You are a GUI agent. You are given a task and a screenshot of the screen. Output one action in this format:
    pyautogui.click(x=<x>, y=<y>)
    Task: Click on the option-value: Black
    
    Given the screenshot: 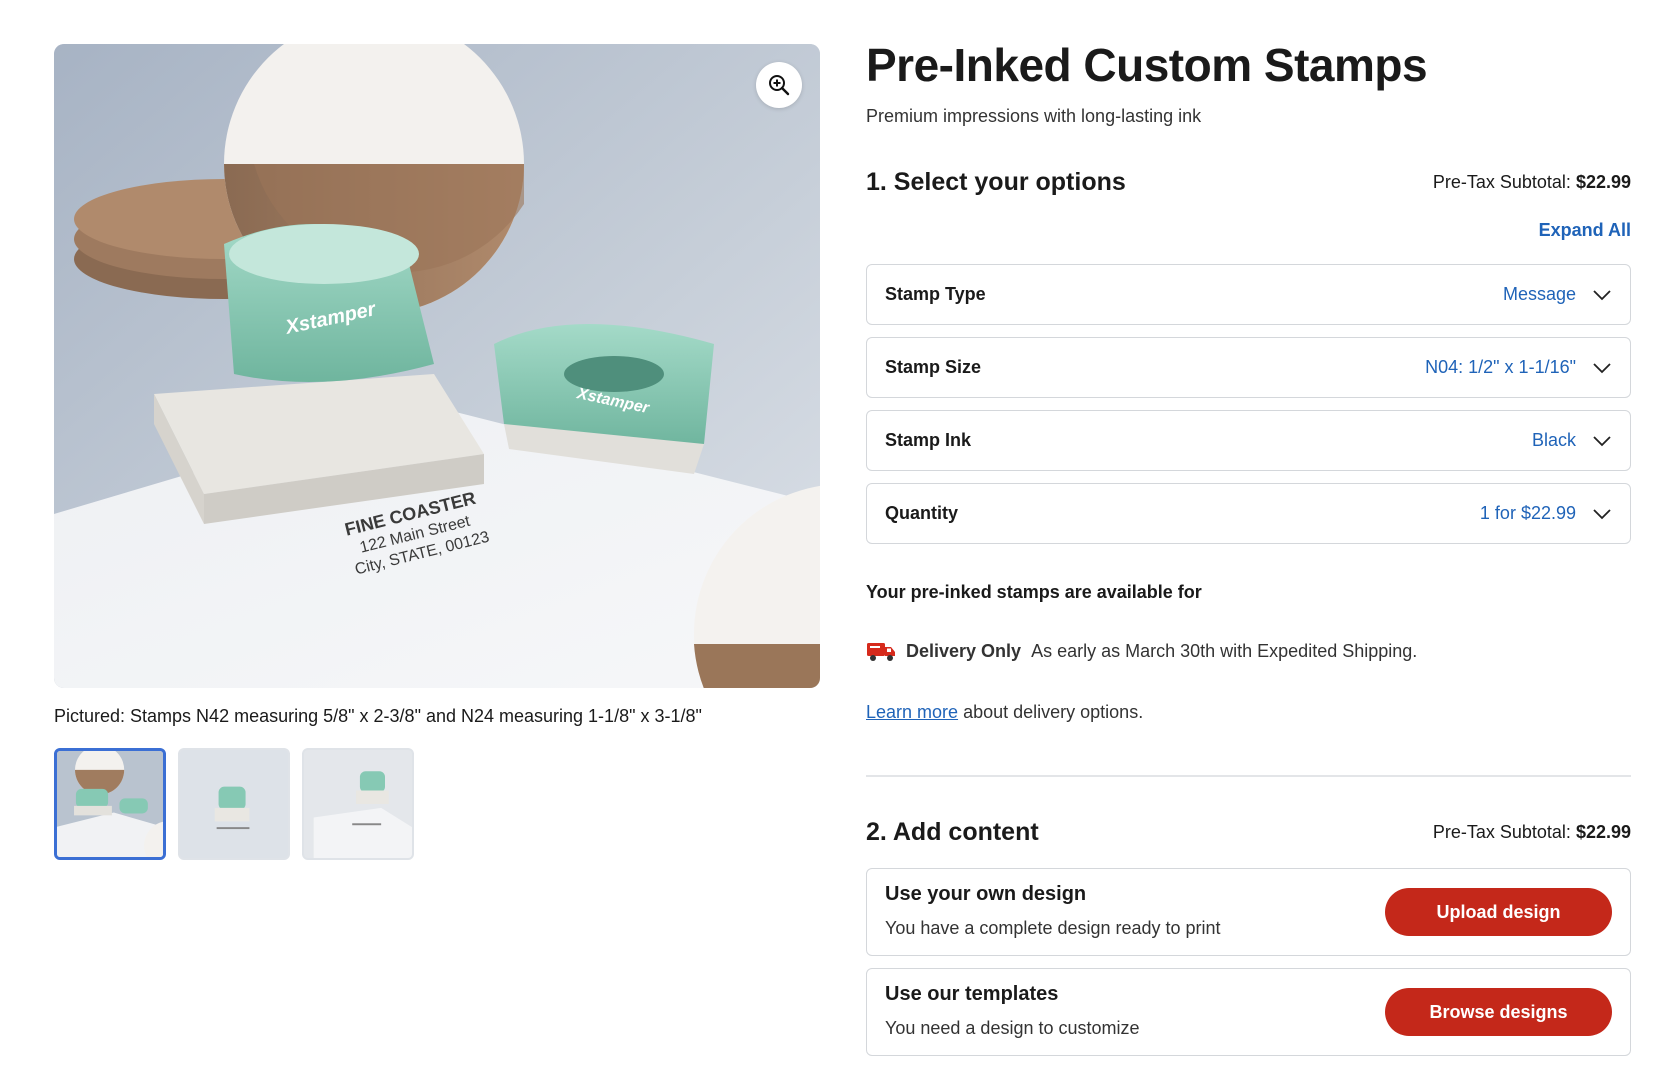 What is the action you would take?
    pyautogui.click(x=1553, y=440)
    